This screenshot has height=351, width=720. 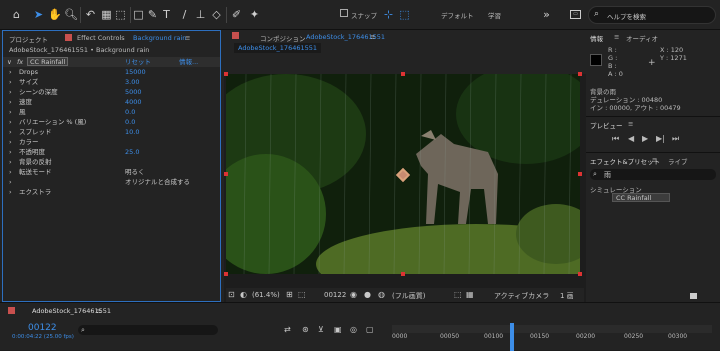 What do you see at coordinates (321, 329) in the screenshot?
I see `shy-icon: ⊻` at bounding box center [321, 329].